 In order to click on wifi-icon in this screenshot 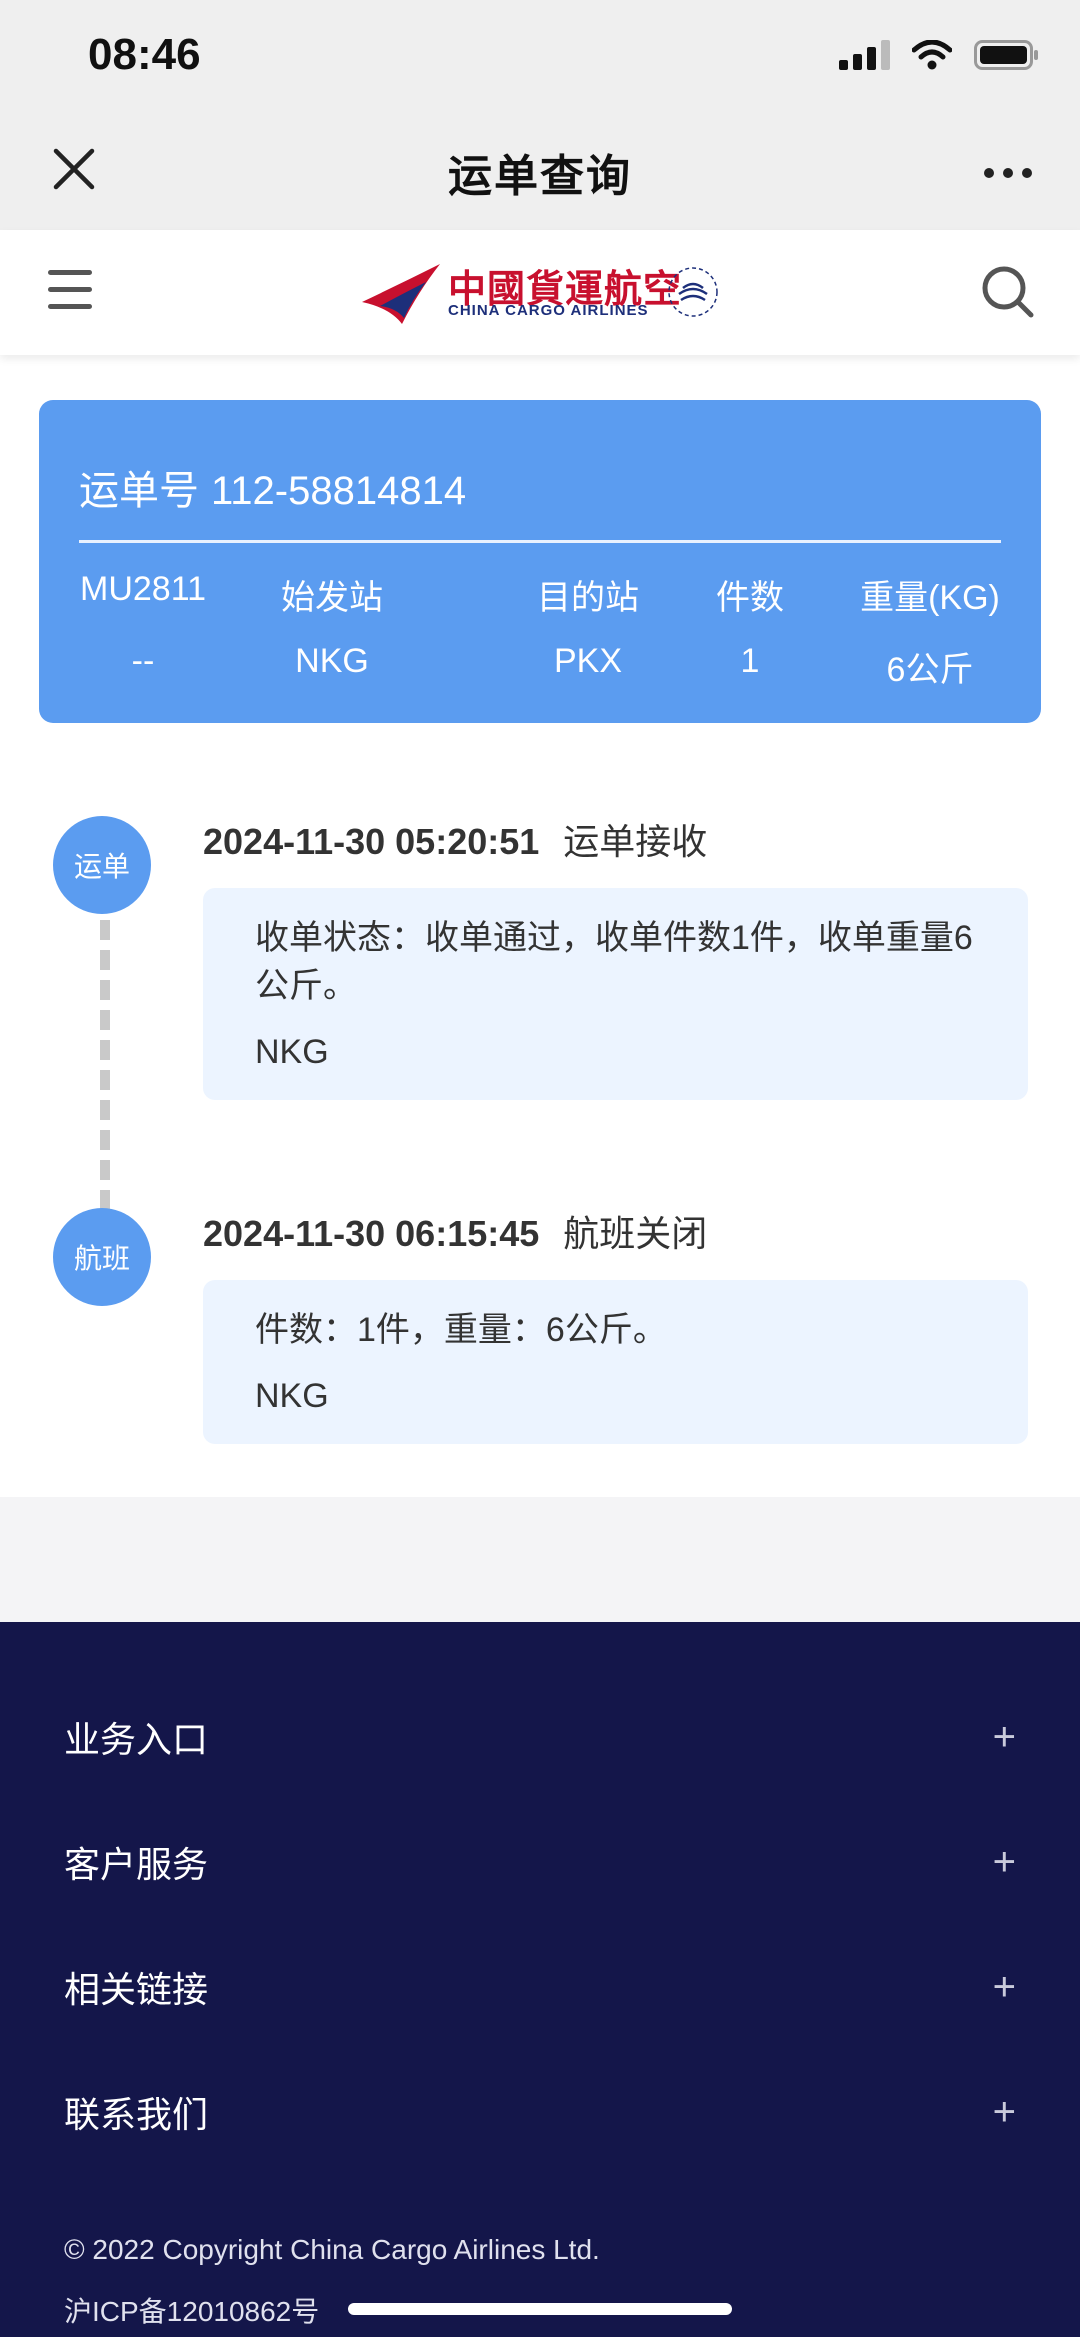, I will do `click(932, 55)`.